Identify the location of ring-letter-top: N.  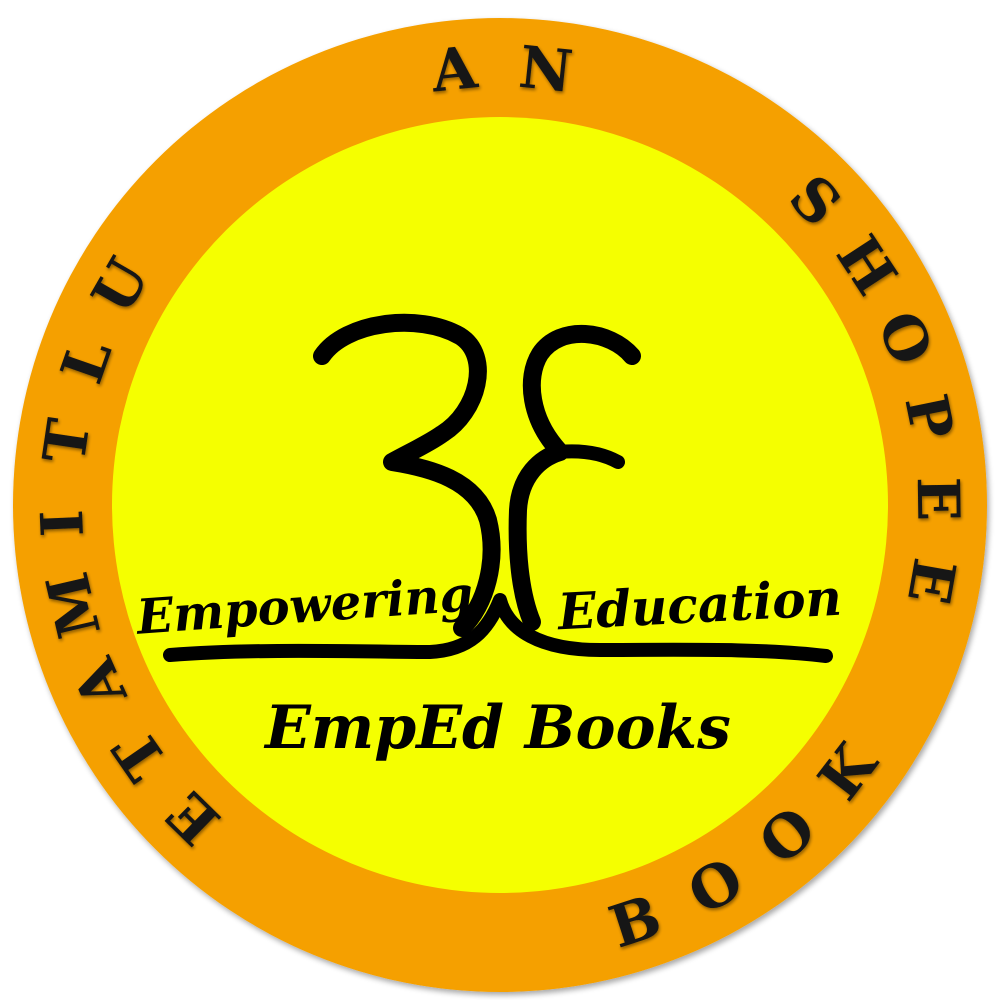
(546, 69).